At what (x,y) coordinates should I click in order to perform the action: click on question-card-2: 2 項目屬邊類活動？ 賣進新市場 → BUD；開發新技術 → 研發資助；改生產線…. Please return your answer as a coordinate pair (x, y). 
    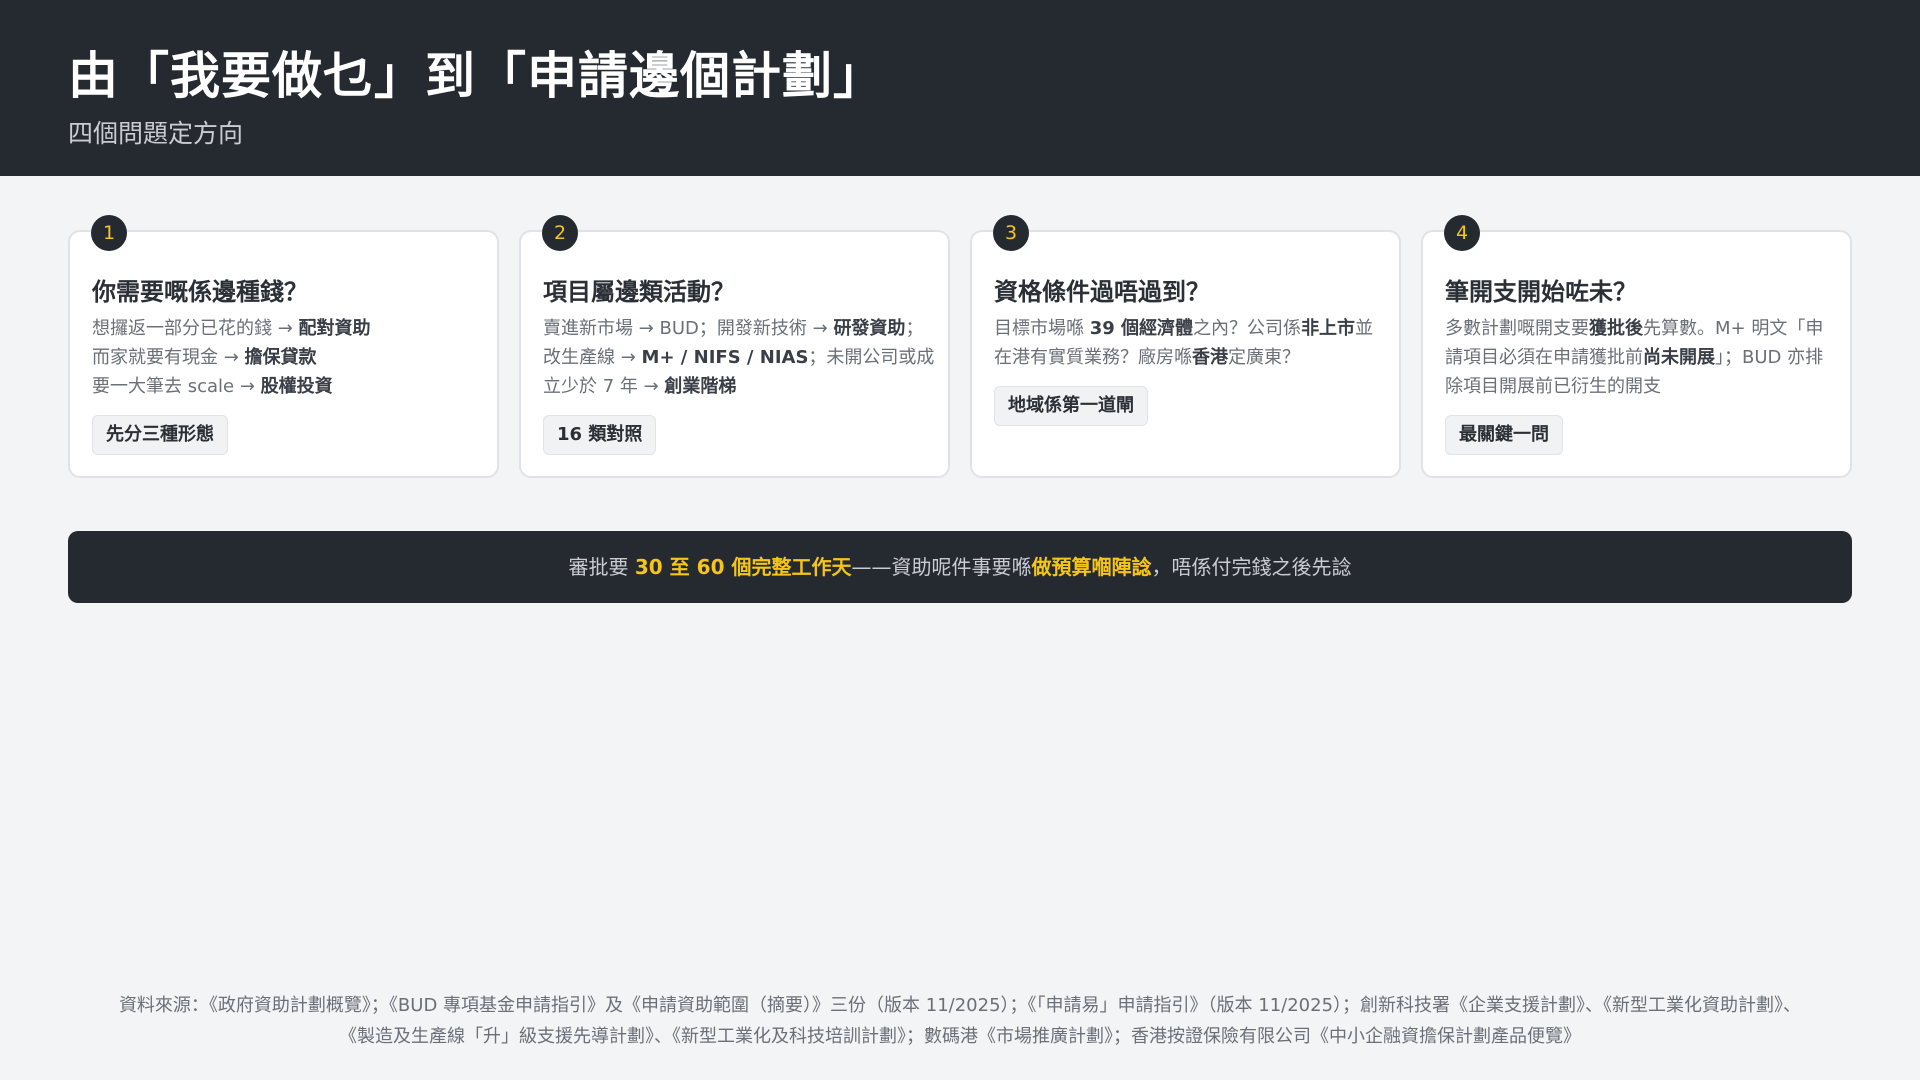
    Looking at the image, I should click on (734, 346).